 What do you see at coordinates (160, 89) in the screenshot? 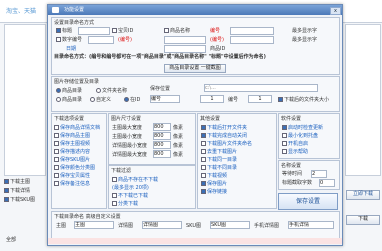
I see `save-path-label: 保存位置` at bounding box center [160, 89].